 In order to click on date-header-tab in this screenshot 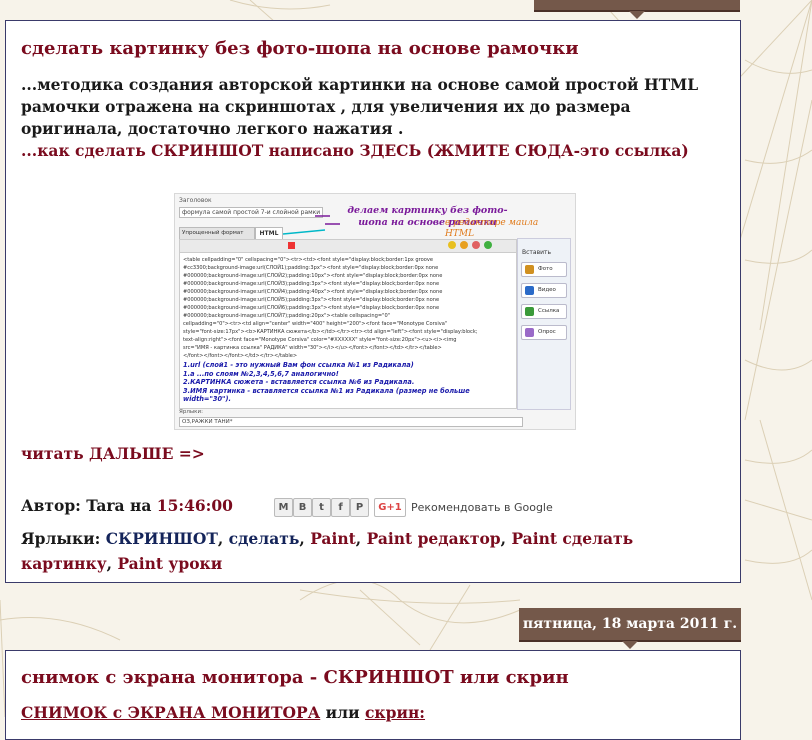, I will do `click(637, 9)`.